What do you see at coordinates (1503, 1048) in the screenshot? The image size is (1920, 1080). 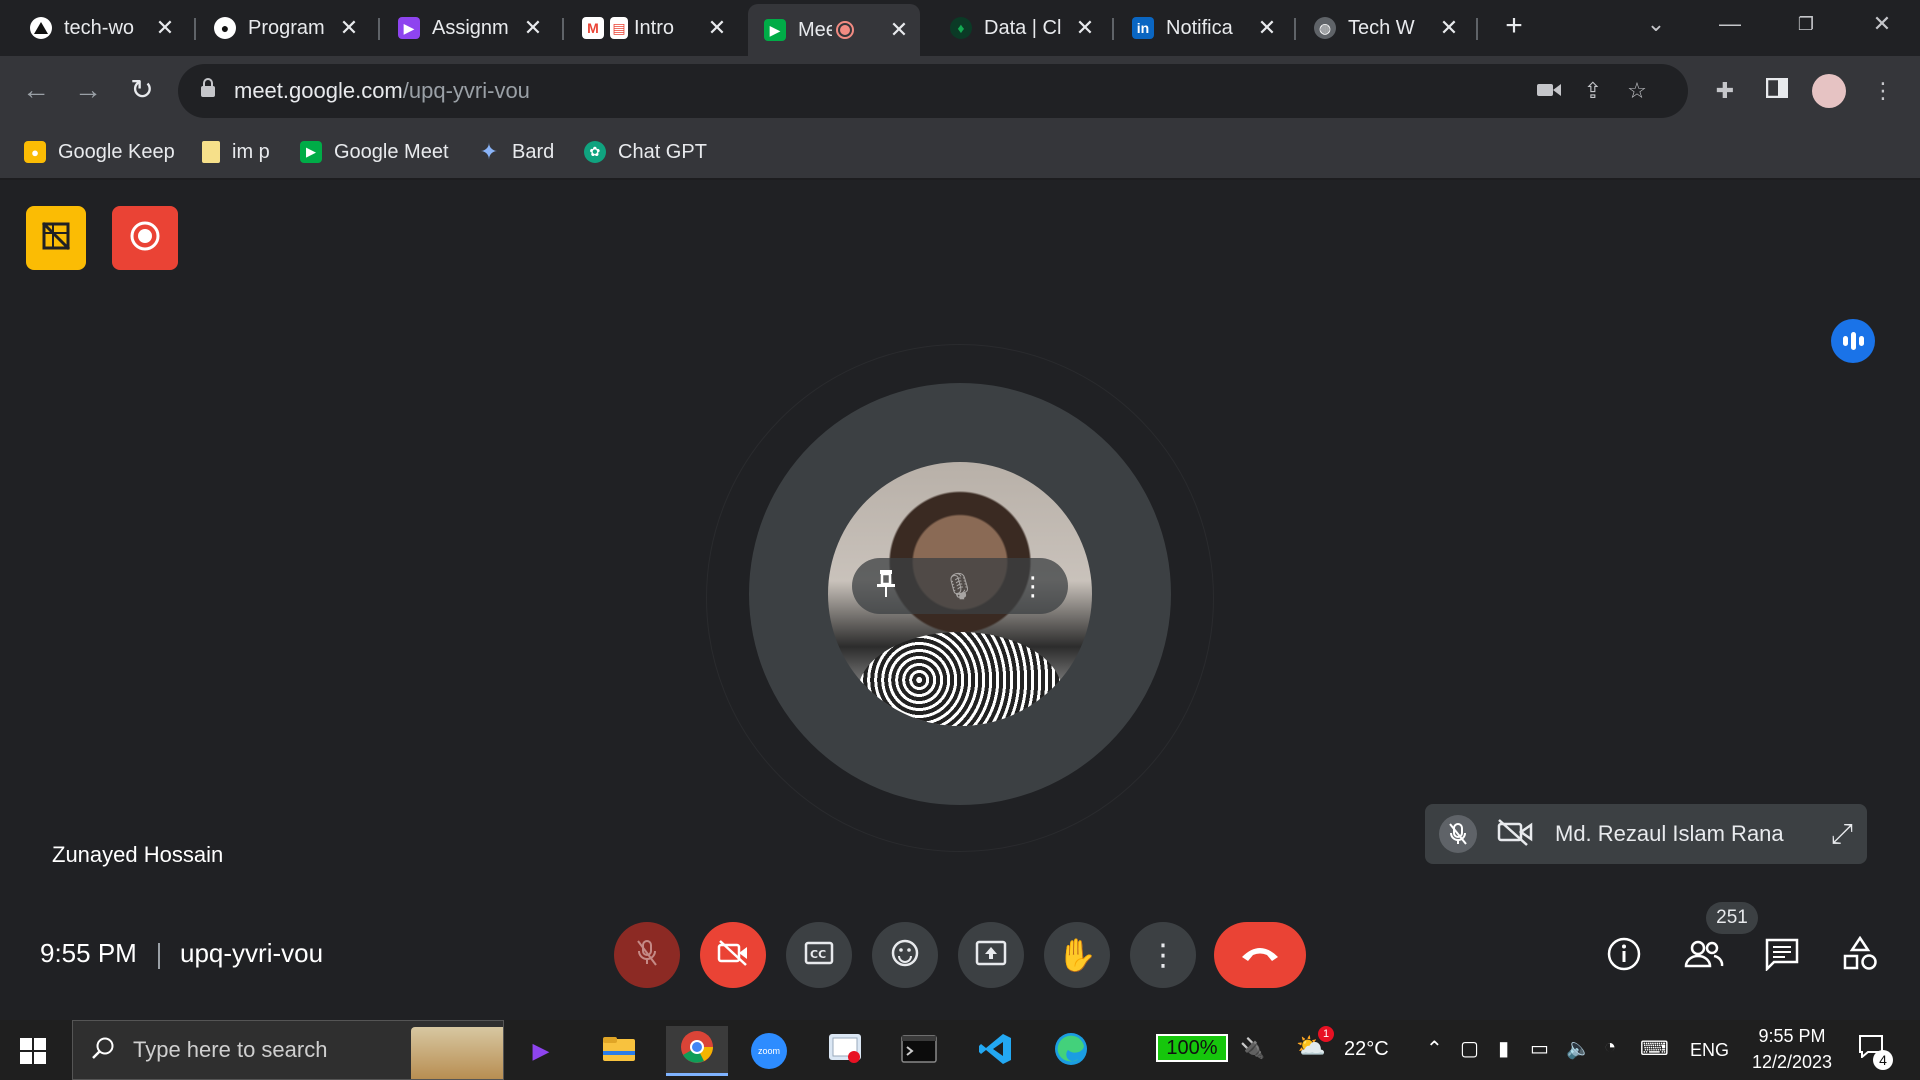 I see `microphone-in-use-icon: ▮` at bounding box center [1503, 1048].